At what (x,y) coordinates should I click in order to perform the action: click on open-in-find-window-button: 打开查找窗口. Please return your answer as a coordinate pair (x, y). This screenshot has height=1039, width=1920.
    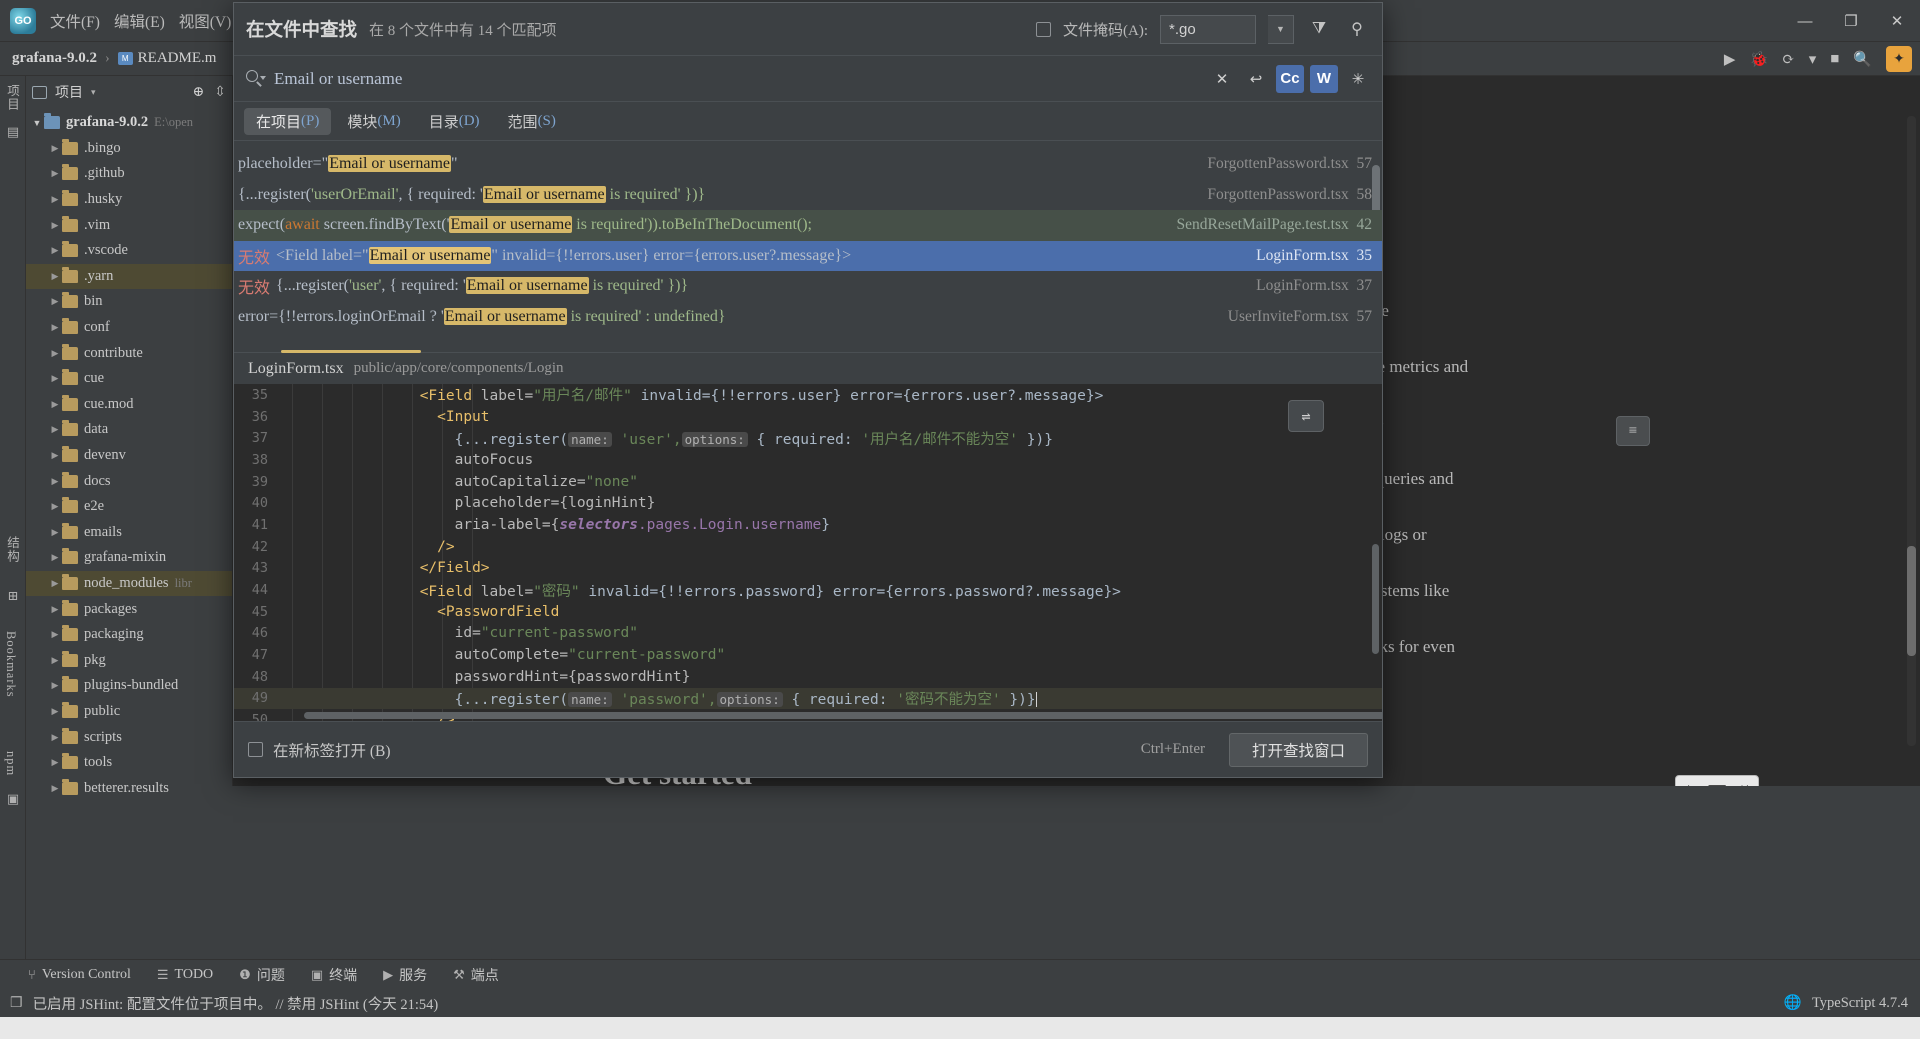
    Looking at the image, I should click on (1298, 749).